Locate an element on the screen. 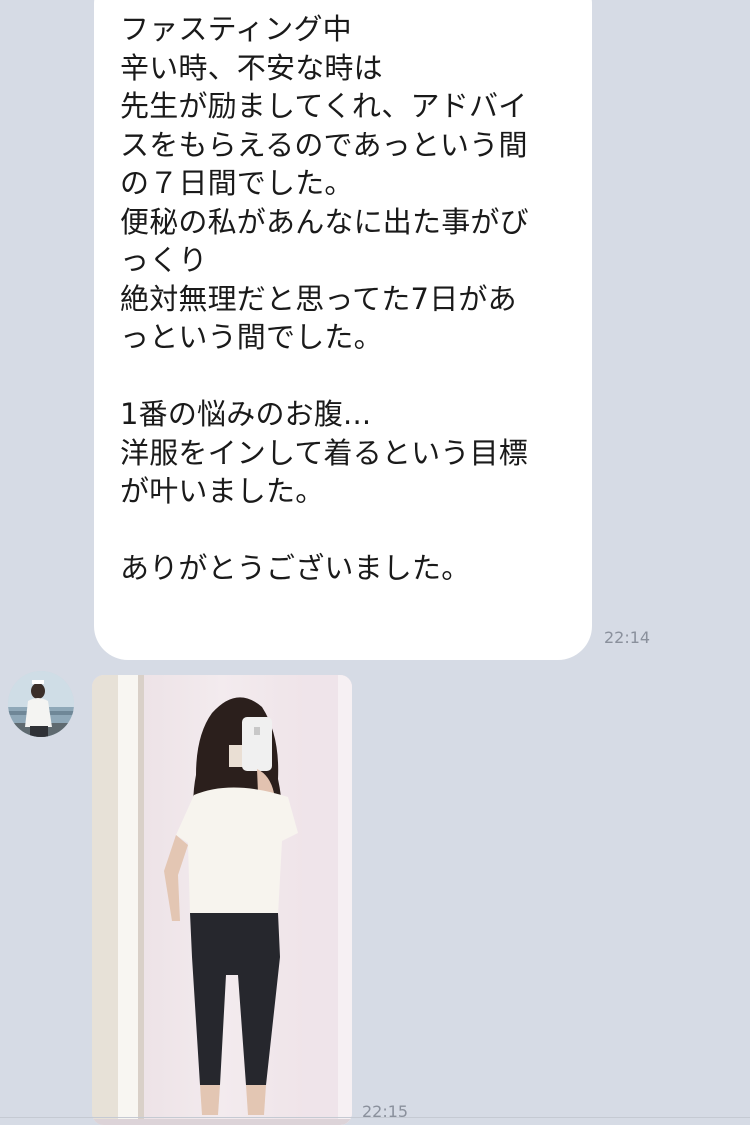 This screenshot has width=750, height=1125. sender-avatar is located at coordinates (41, 704).